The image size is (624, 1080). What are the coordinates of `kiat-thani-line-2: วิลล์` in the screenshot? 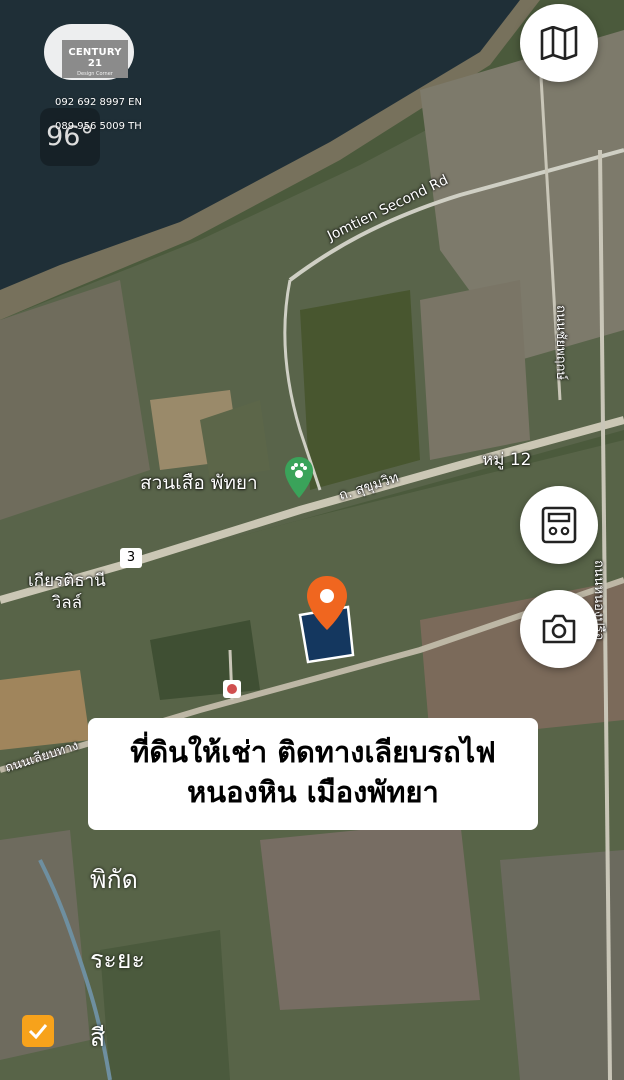 It's located at (67, 603).